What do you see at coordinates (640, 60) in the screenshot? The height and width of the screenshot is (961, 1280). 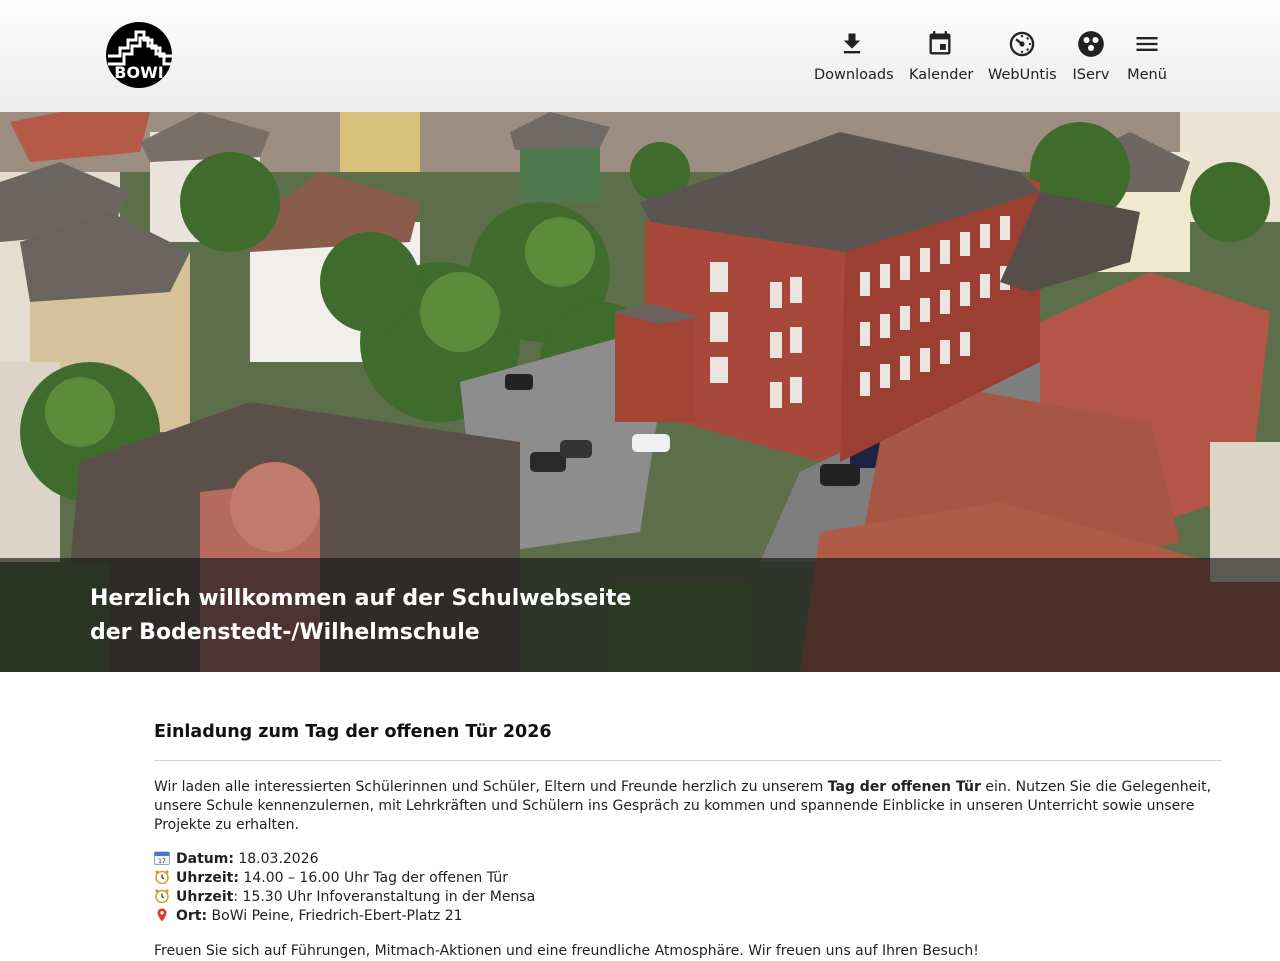 I see `top-navigation: Downloads Kalender WebUntis IServ Menü` at bounding box center [640, 60].